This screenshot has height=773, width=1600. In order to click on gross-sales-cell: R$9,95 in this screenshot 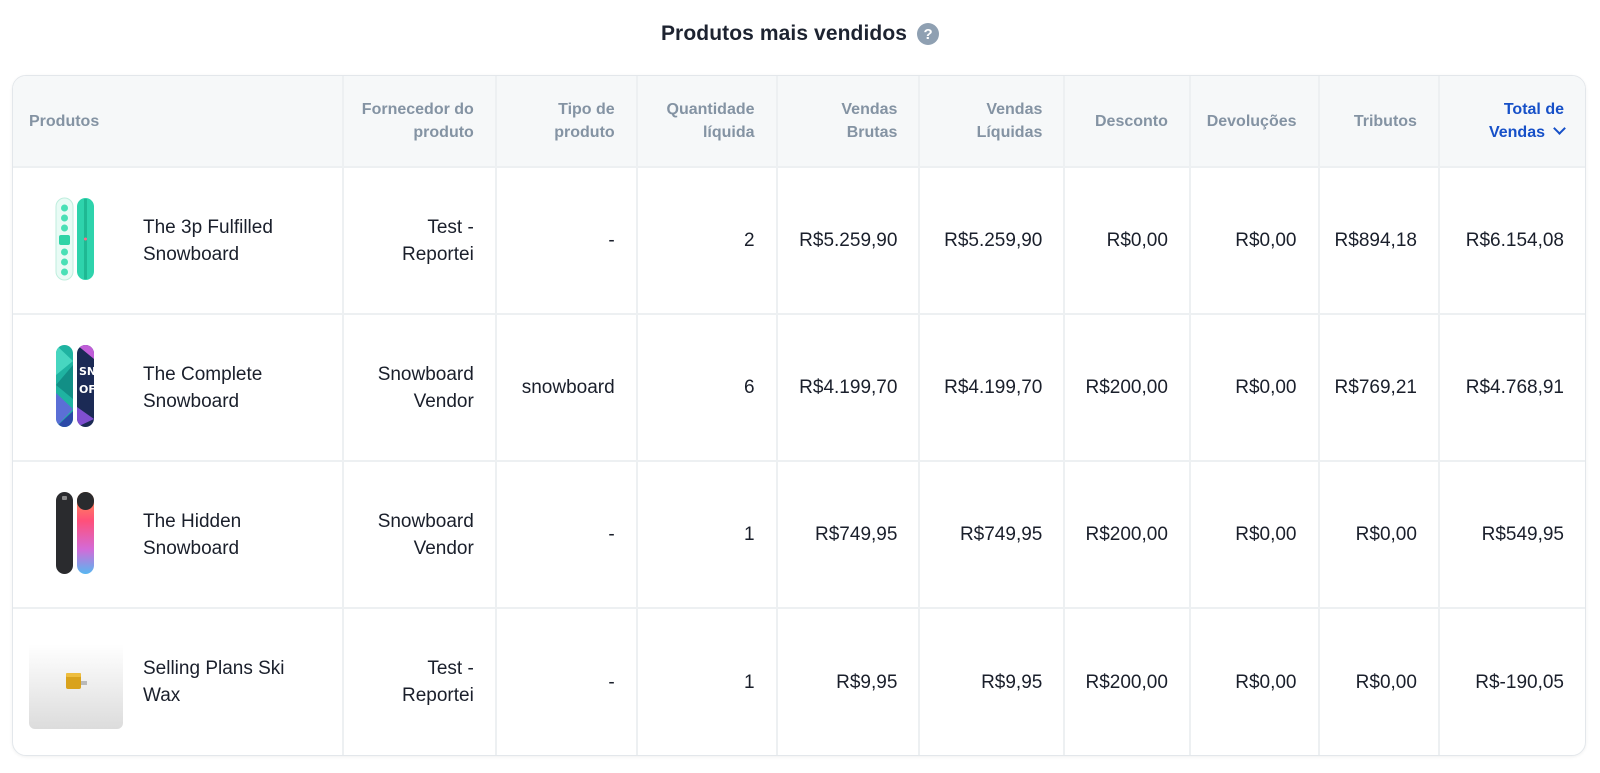, I will do `click(848, 681)`.